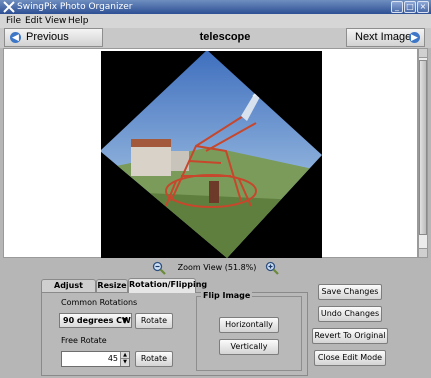 This screenshot has height=378, width=431. Describe the element at coordinates (154, 321) in the screenshot. I see `rotate-common-button: Rotate` at that location.